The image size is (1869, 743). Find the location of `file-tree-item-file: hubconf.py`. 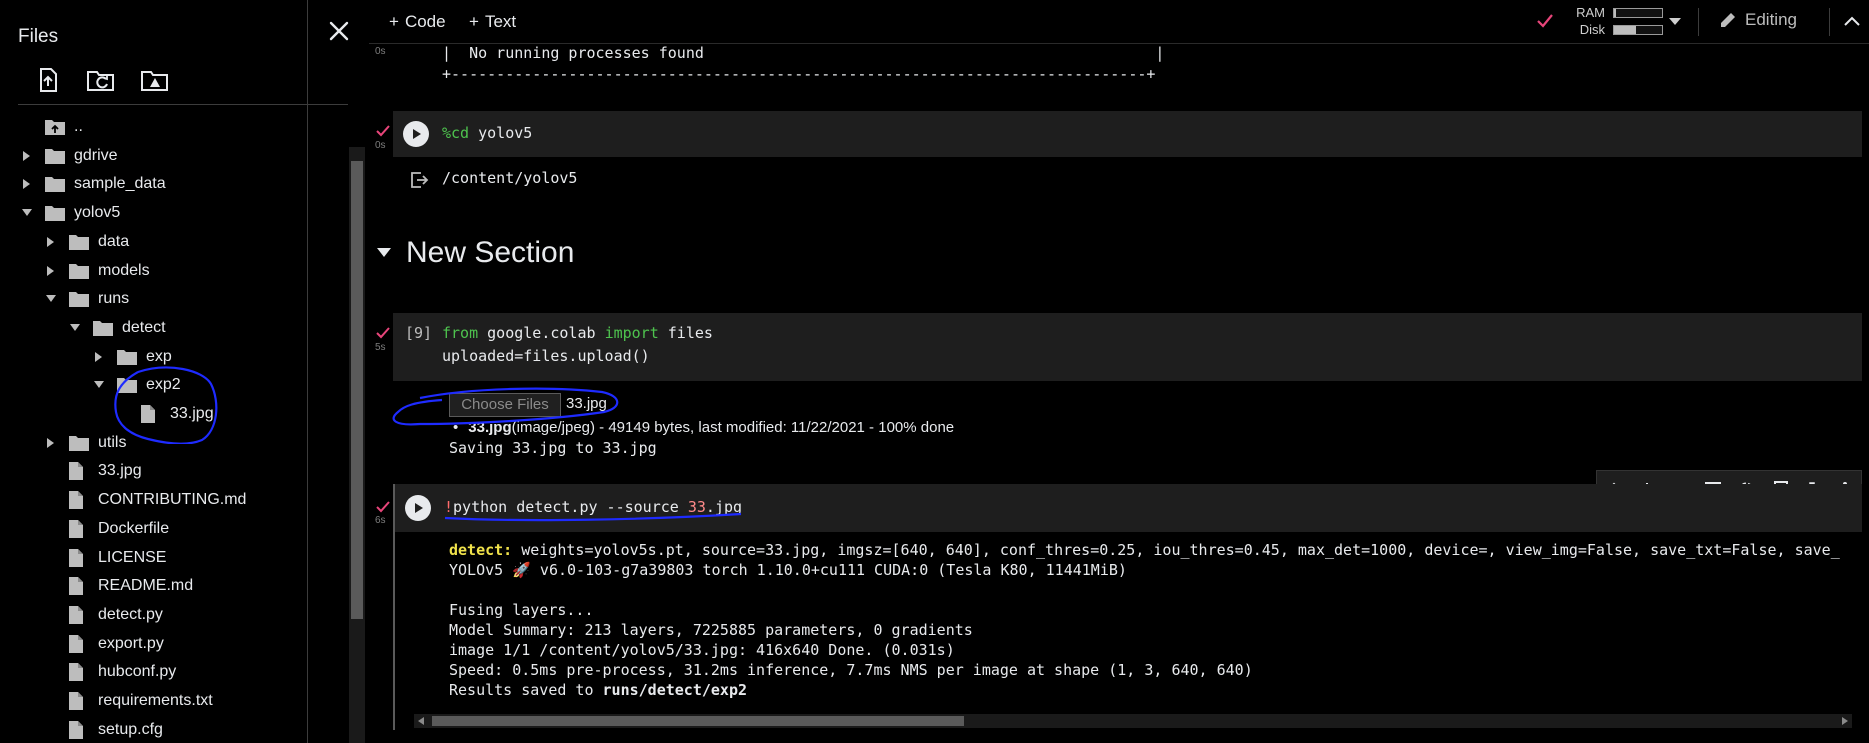

file-tree-item-file: hubconf.py is located at coordinates (110, 672).